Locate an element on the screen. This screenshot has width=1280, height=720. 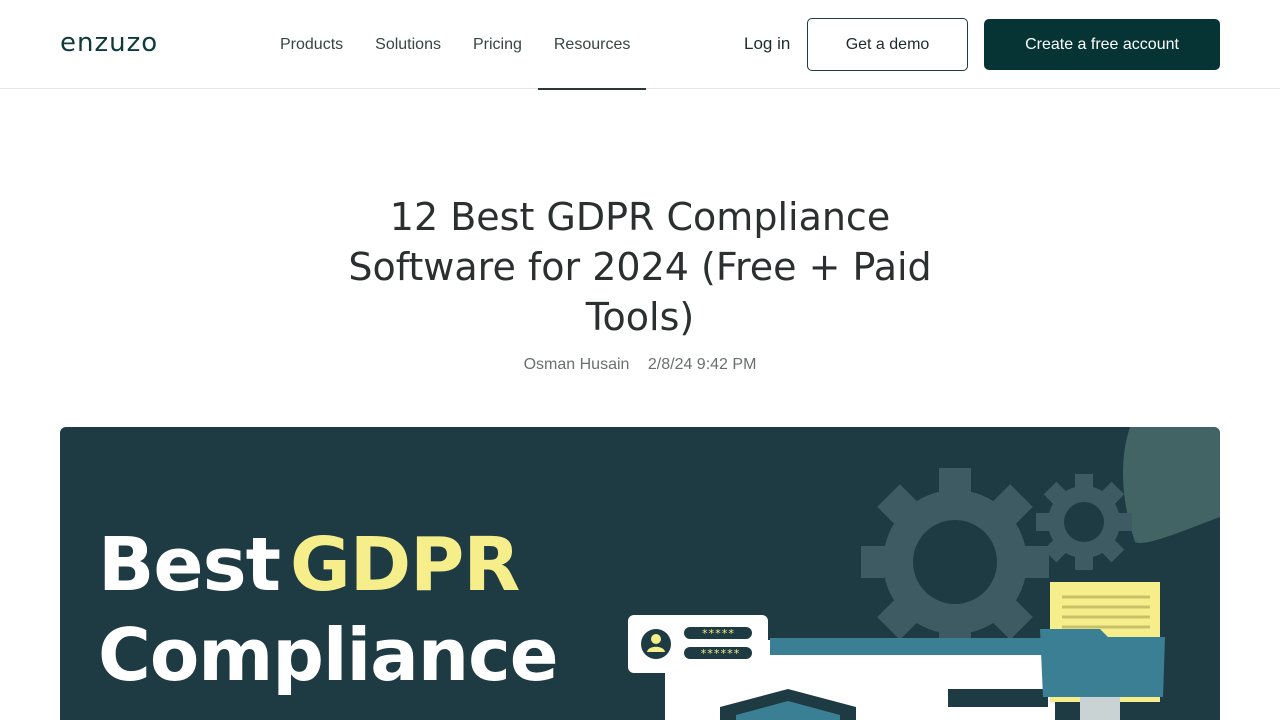
corner-shape is located at coordinates (1171, 485).